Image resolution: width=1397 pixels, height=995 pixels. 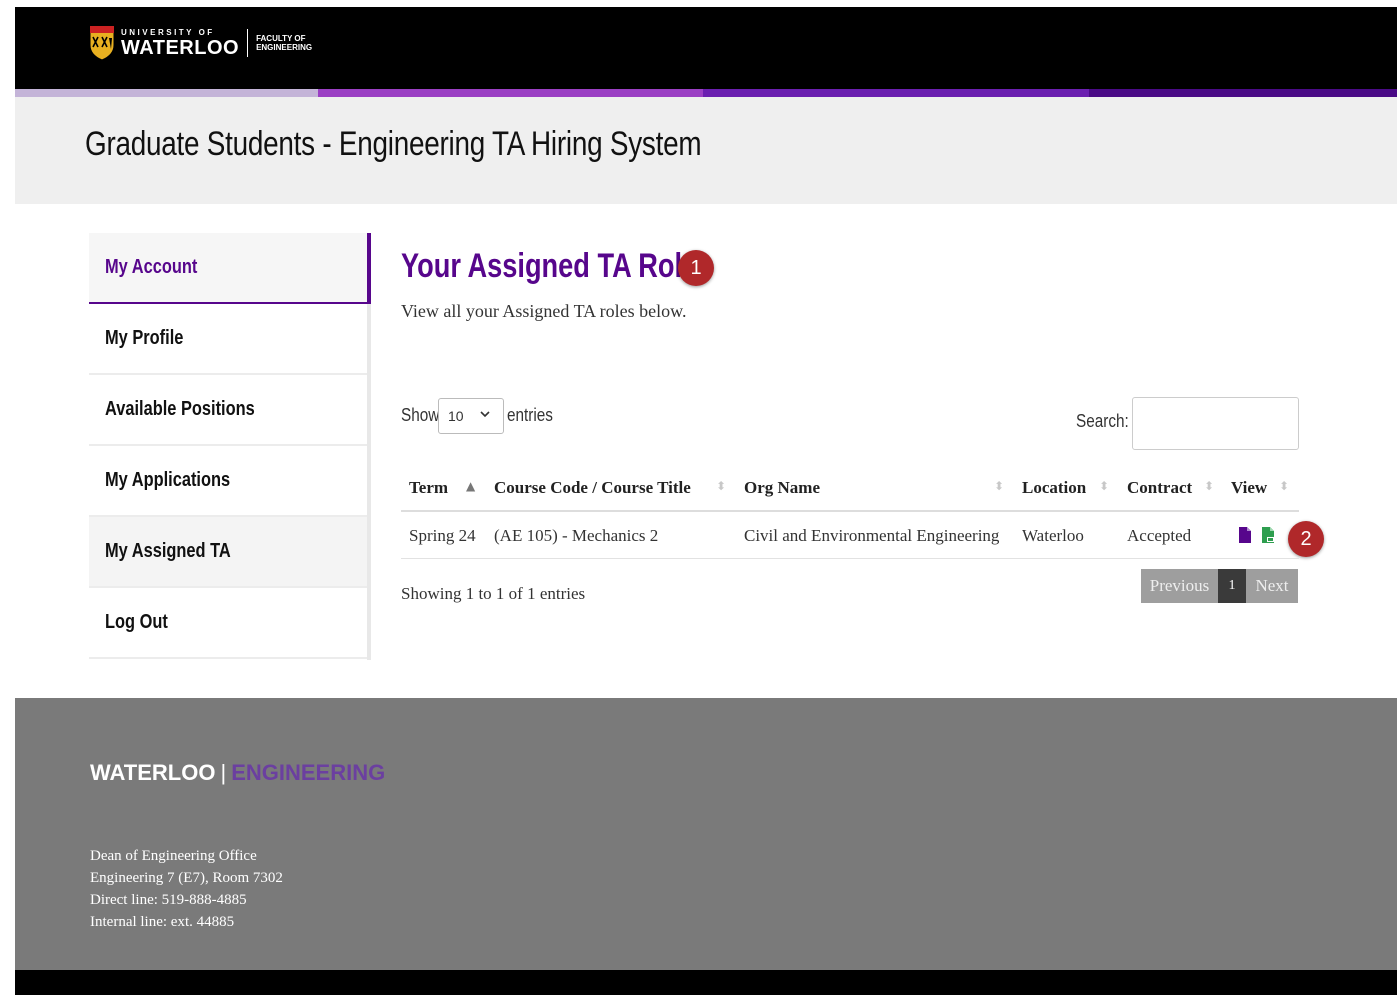 What do you see at coordinates (1232, 586) in the screenshot?
I see `page-1-button: 1` at bounding box center [1232, 586].